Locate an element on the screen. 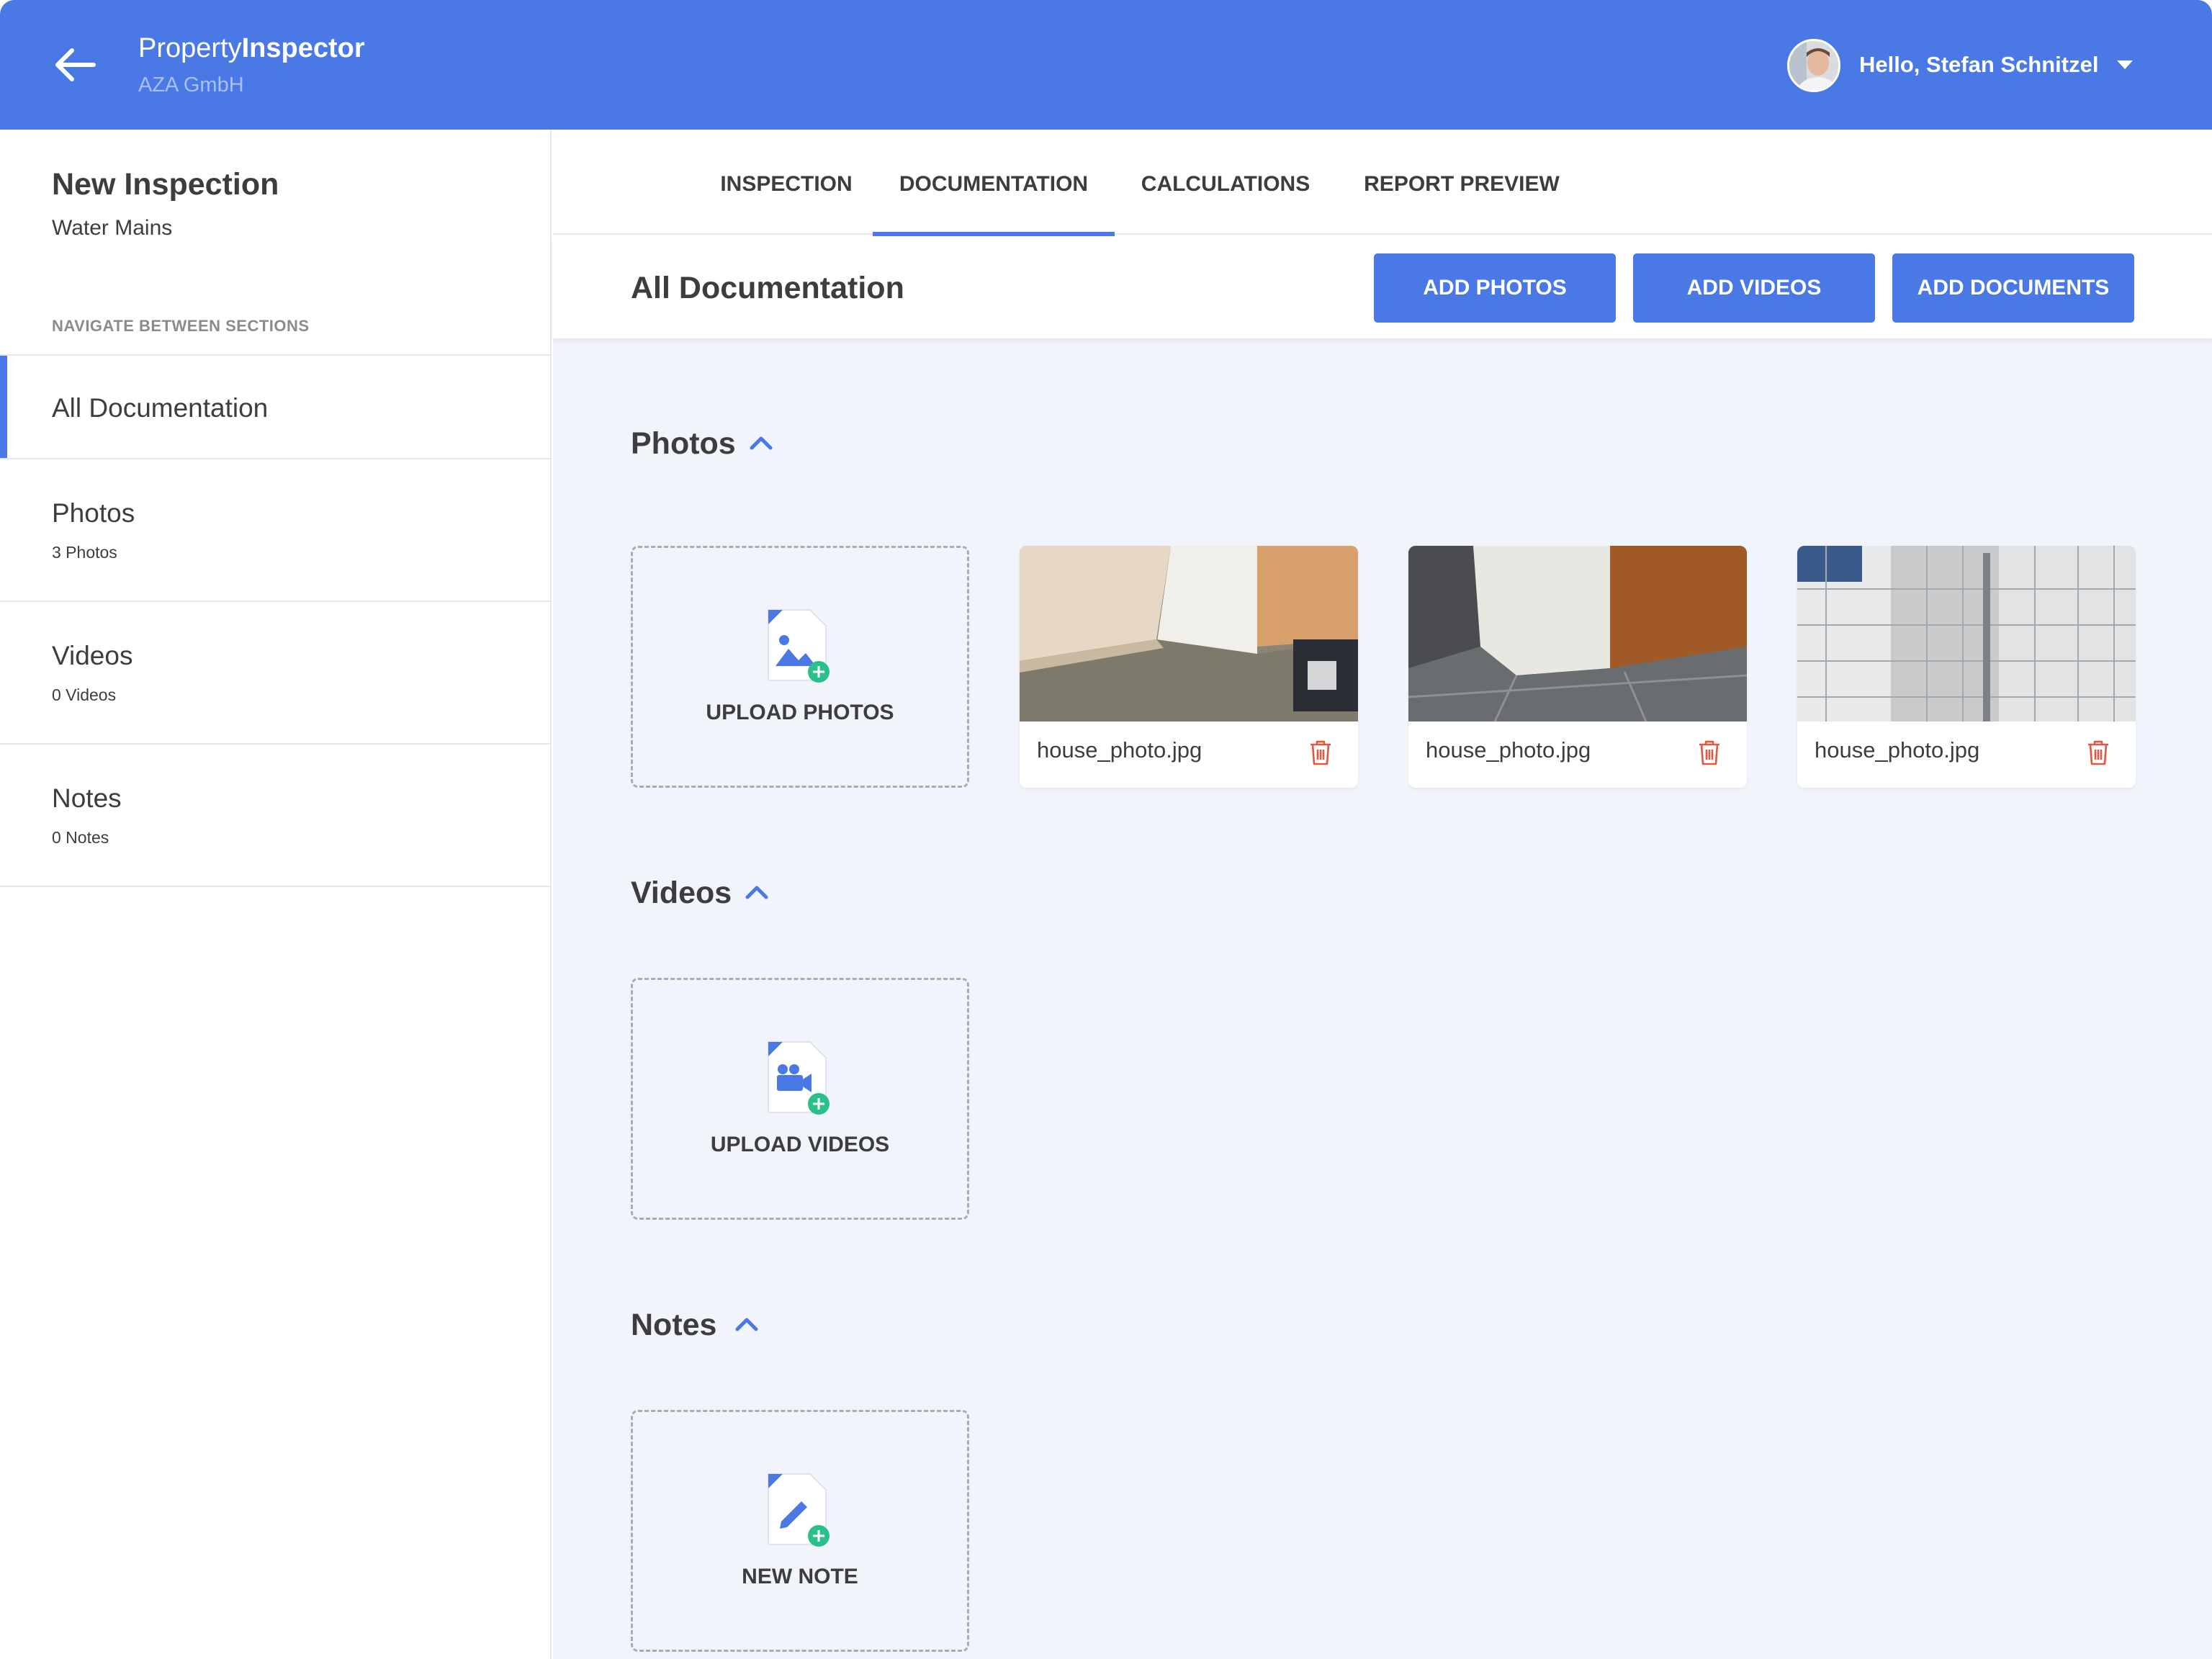  new-note-tile: NEW NOTE is located at coordinates (800, 1531).